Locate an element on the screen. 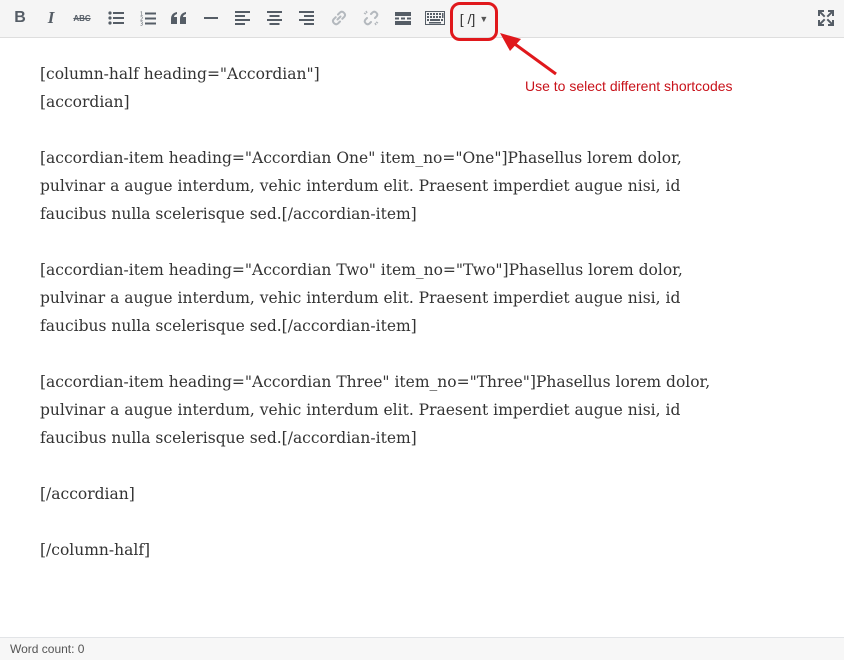 This screenshot has width=844, height=660. chevron-down-icon: ▼ is located at coordinates (484, 19).